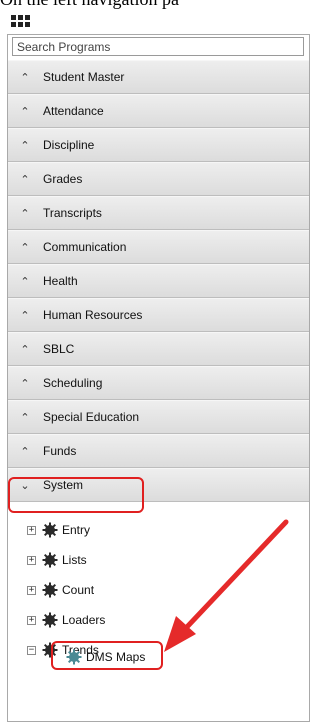  I want to click on menu-item-funds: ⌃ Funds, so click(158, 451).